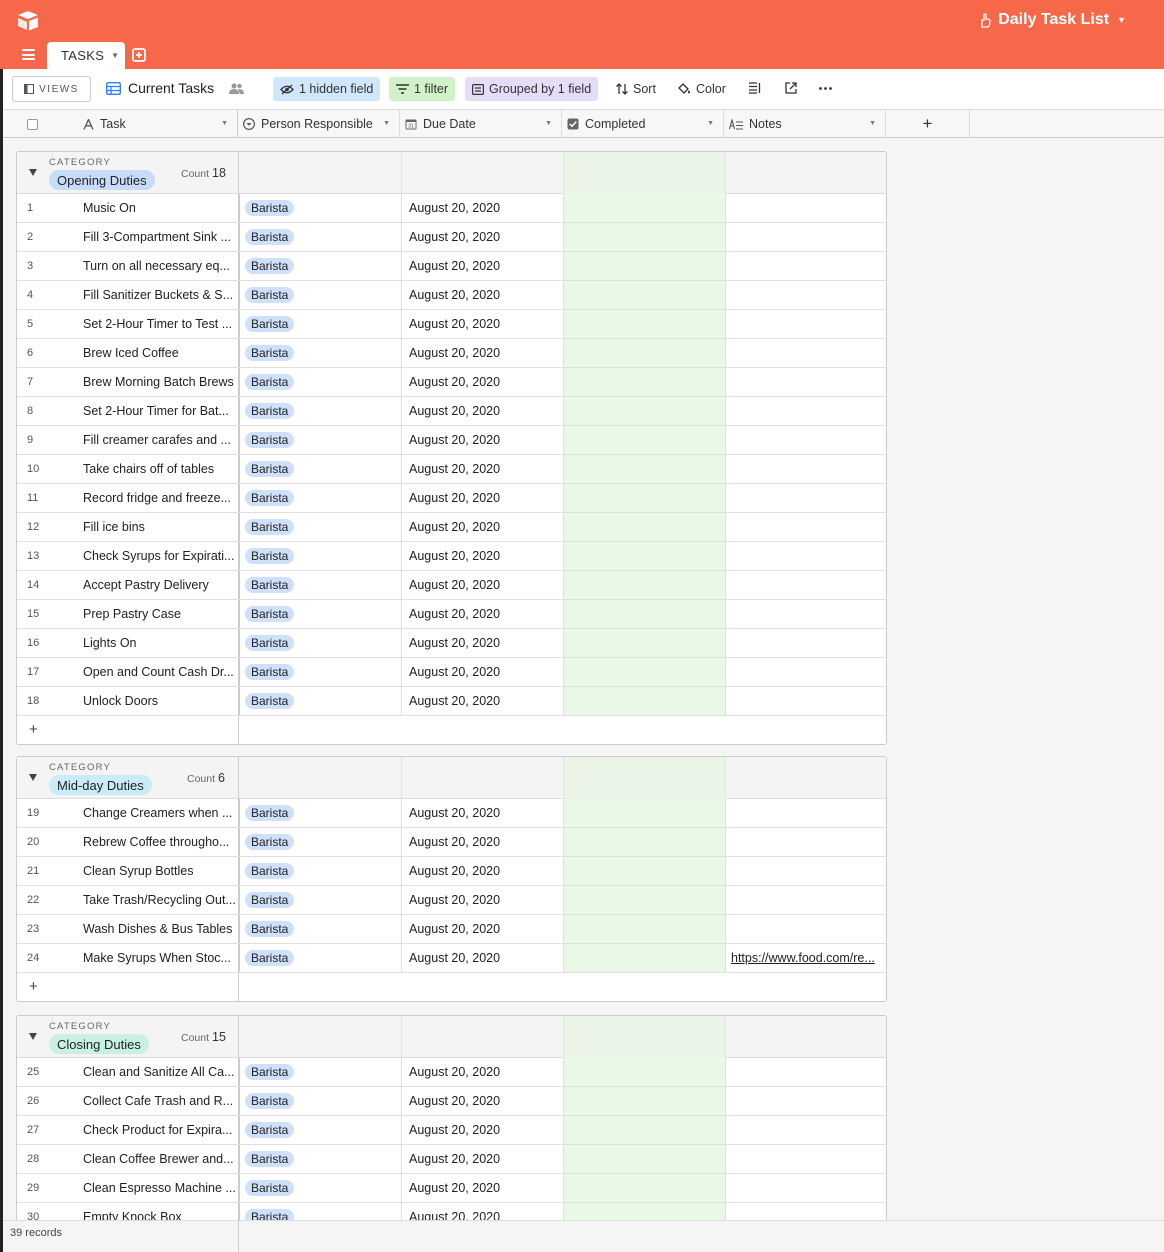  Describe the element at coordinates (86, 55) in the screenshot. I see `tab-tasks: TASKS ▼` at that location.